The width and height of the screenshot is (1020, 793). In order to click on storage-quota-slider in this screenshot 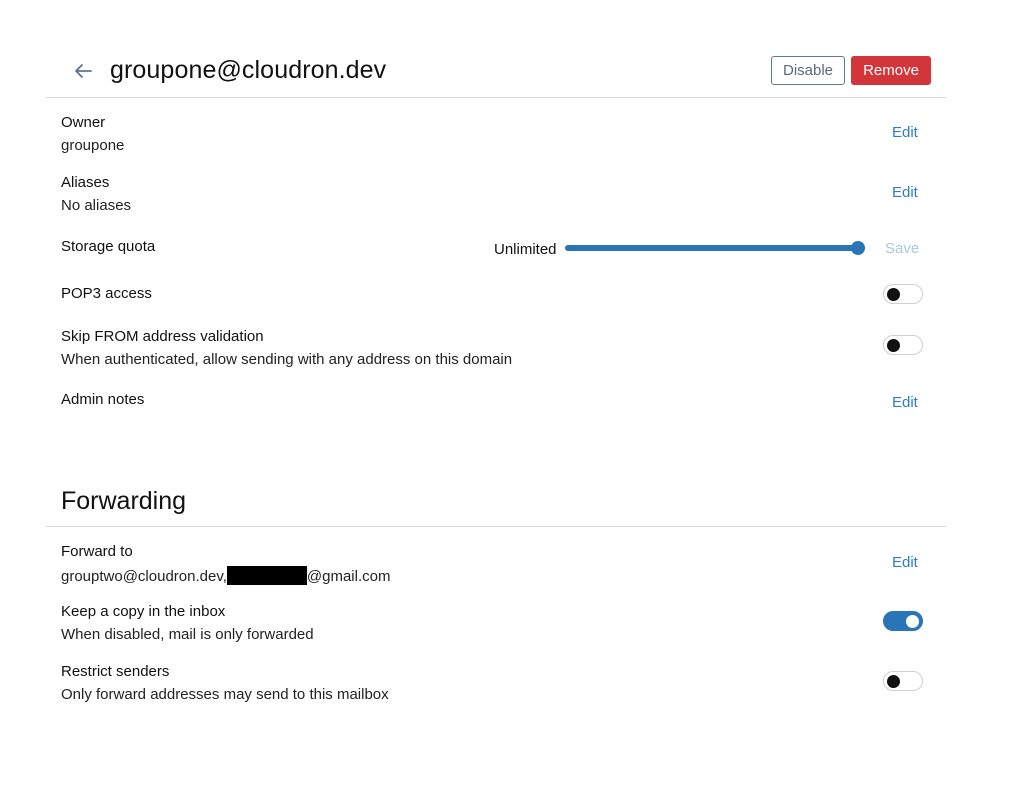, I will do `click(715, 248)`.